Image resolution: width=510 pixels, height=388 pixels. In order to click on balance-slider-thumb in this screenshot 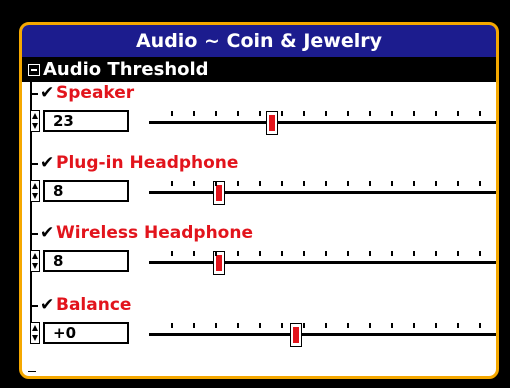, I will do `click(296, 335)`.